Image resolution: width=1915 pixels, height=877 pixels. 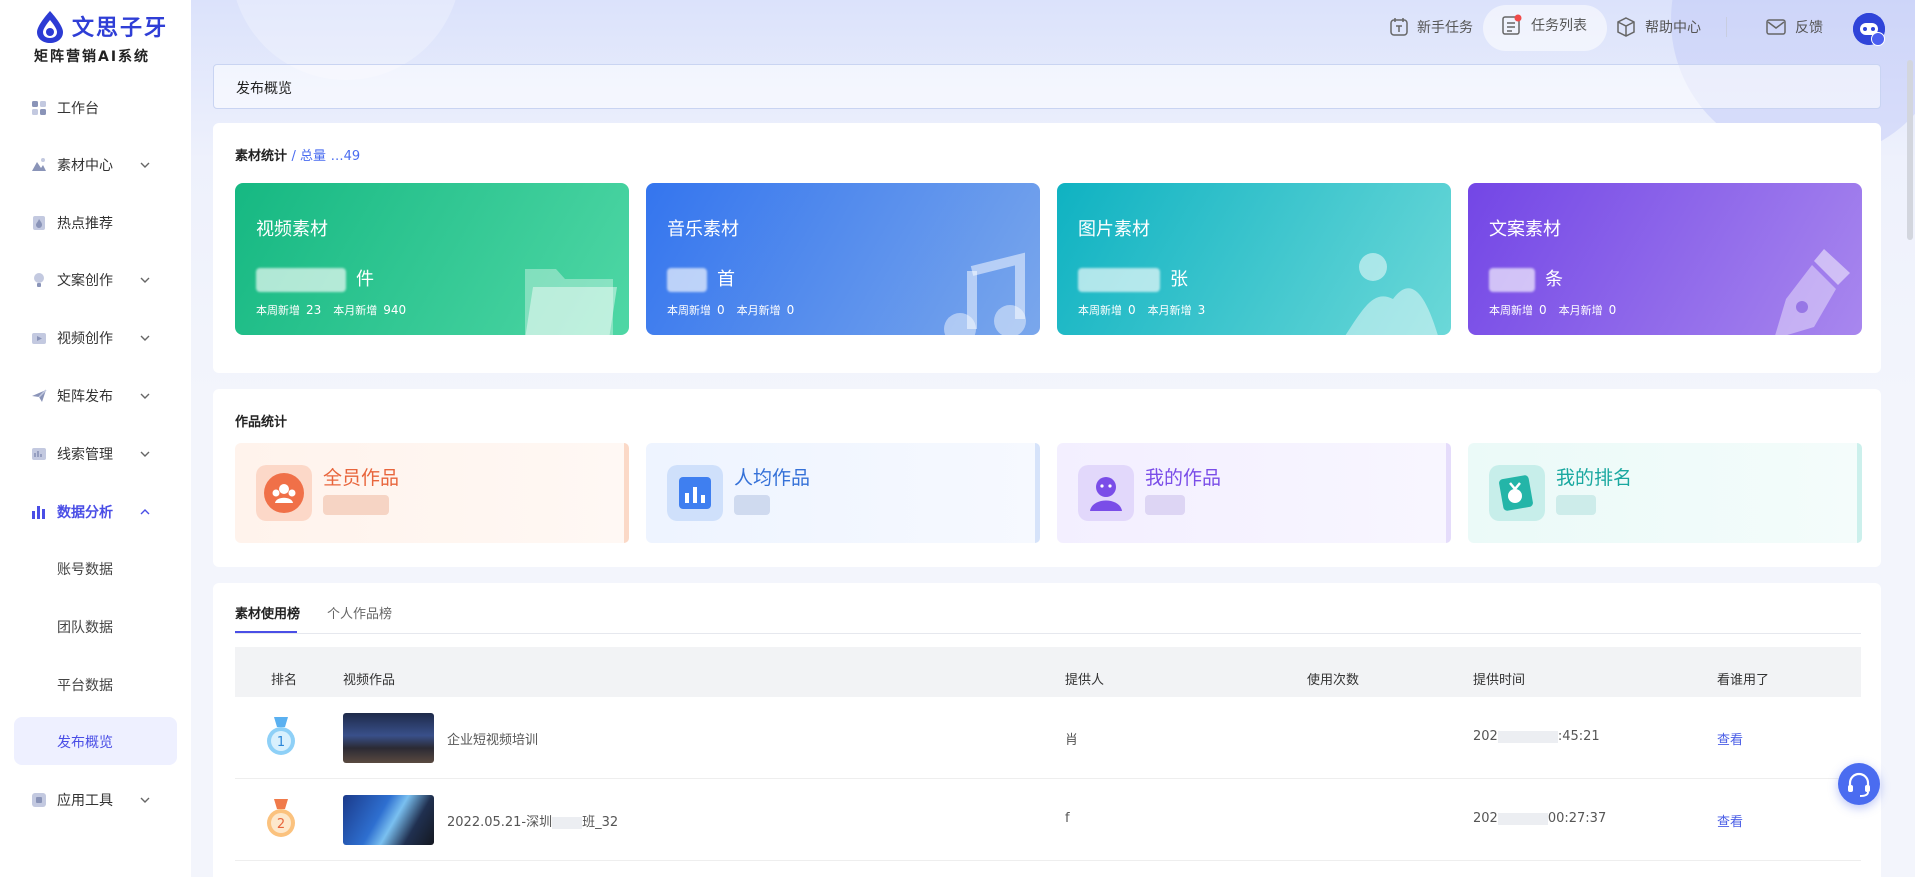 What do you see at coordinates (85, 628) in the screenshot?
I see `sidebar-sub-label: 团队数据` at bounding box center [85, 628].